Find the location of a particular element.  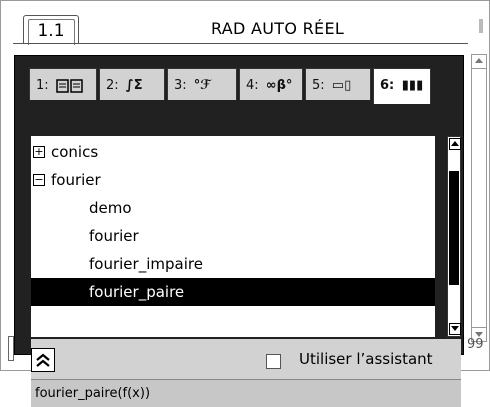

settings-status: RAD AUTO RÉEL is located at coordinates (278, 28).